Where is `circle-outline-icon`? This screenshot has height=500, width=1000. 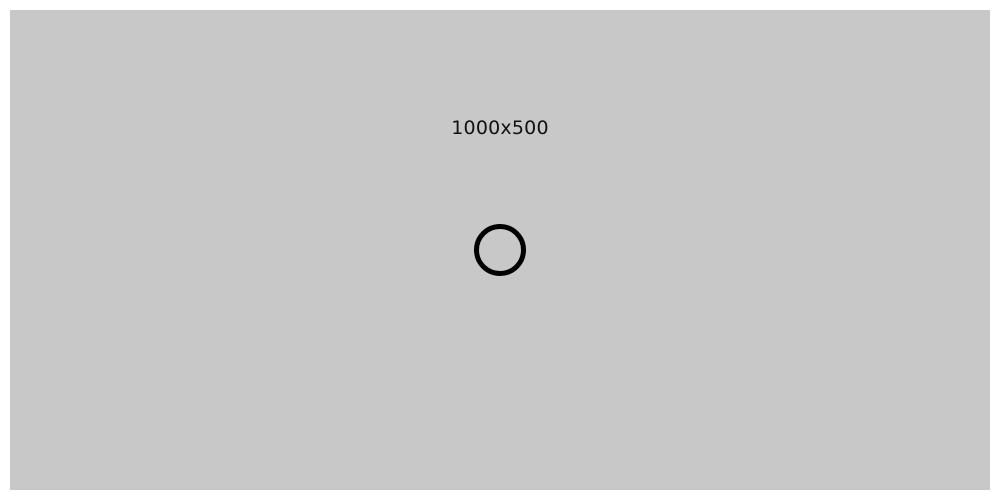
circle-outline-icon is located at coordinates (500, 250).